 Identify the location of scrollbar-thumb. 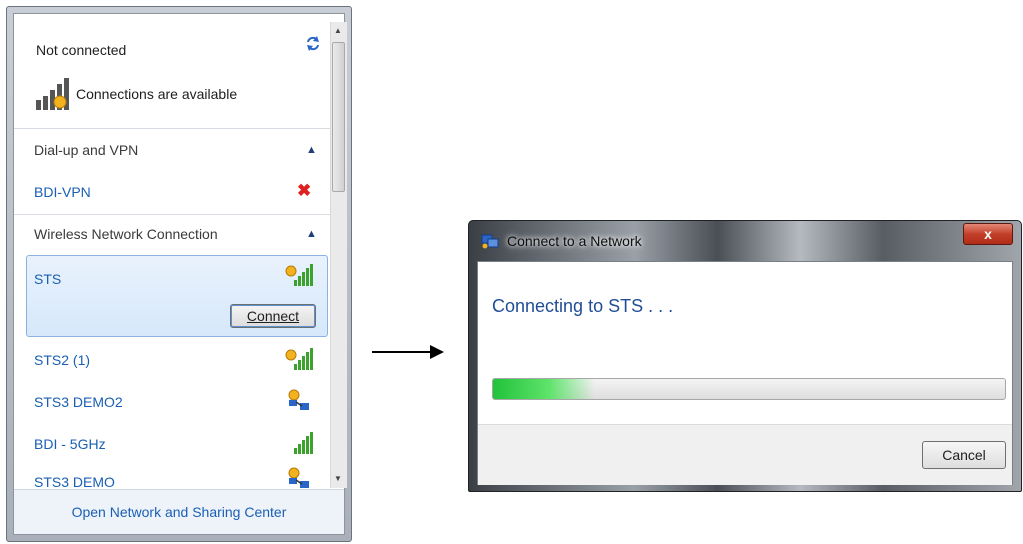
(338, 117).